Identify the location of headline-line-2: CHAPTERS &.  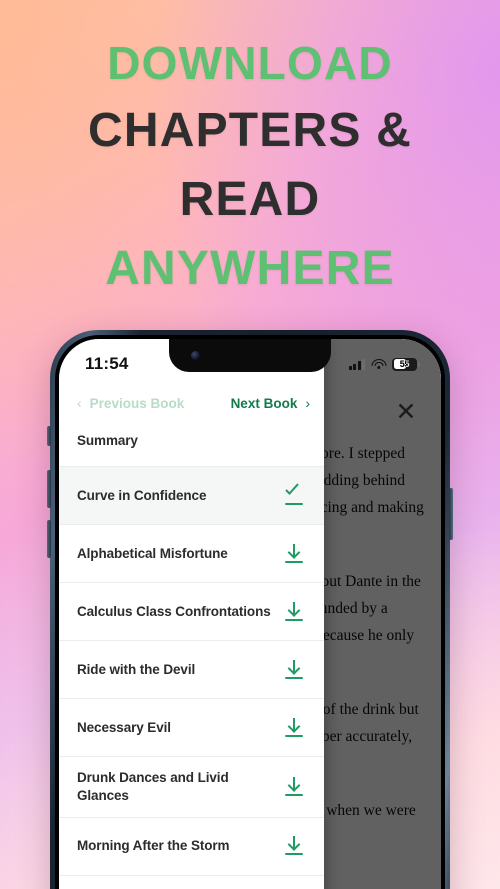
(250, 130).